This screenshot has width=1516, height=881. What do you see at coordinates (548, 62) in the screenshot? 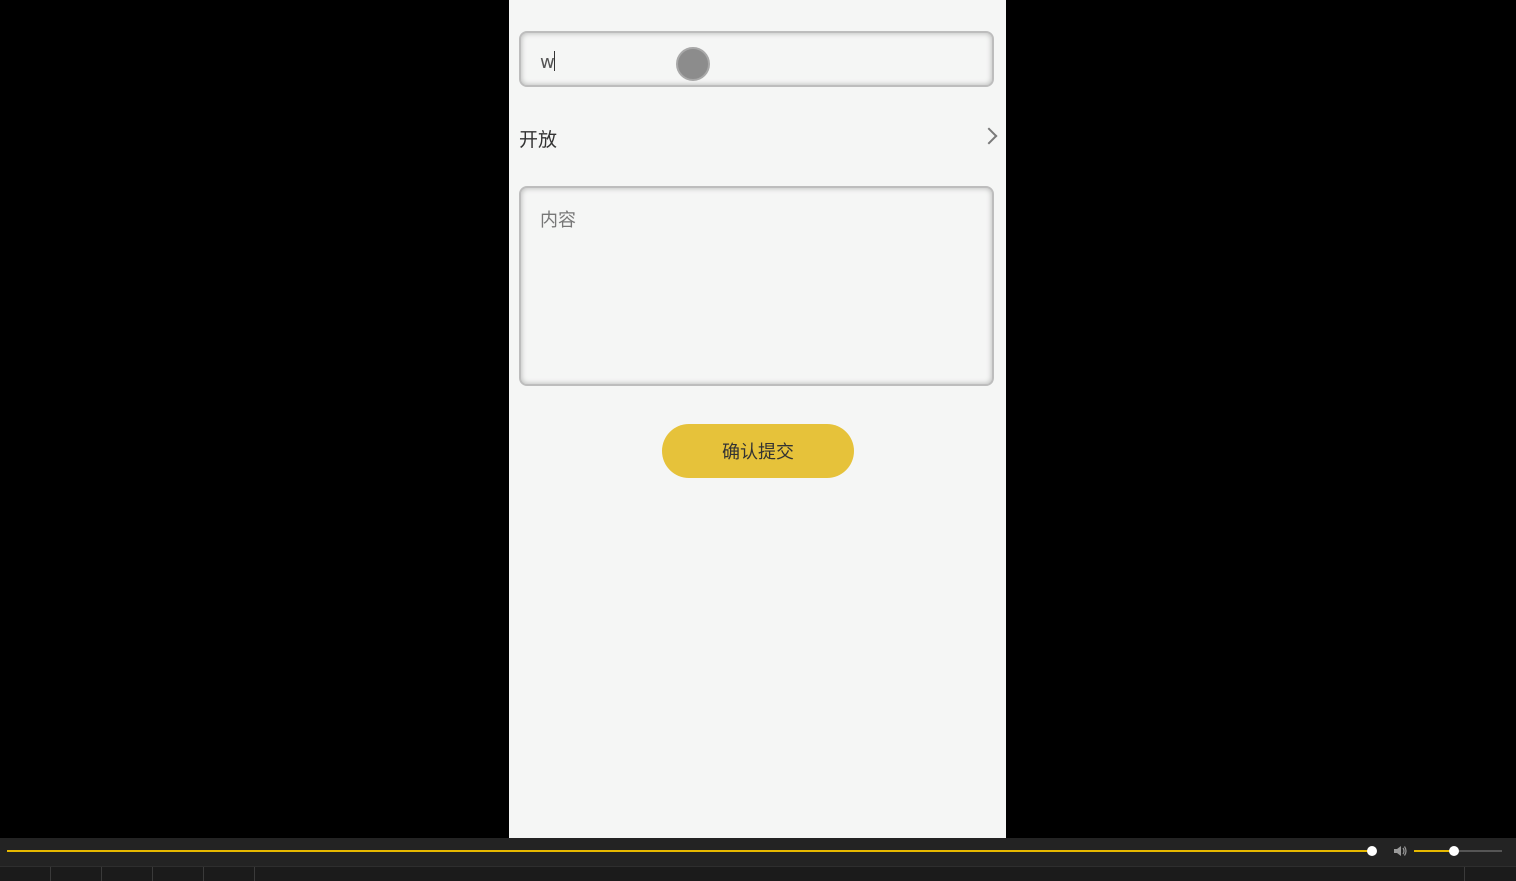
I see `title-input-value: w` at bounding box center [548, 62].